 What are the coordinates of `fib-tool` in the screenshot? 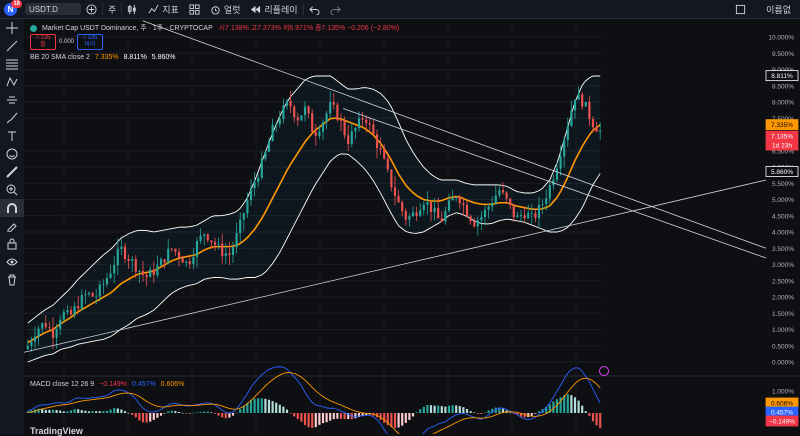 It's located at (12, 64).